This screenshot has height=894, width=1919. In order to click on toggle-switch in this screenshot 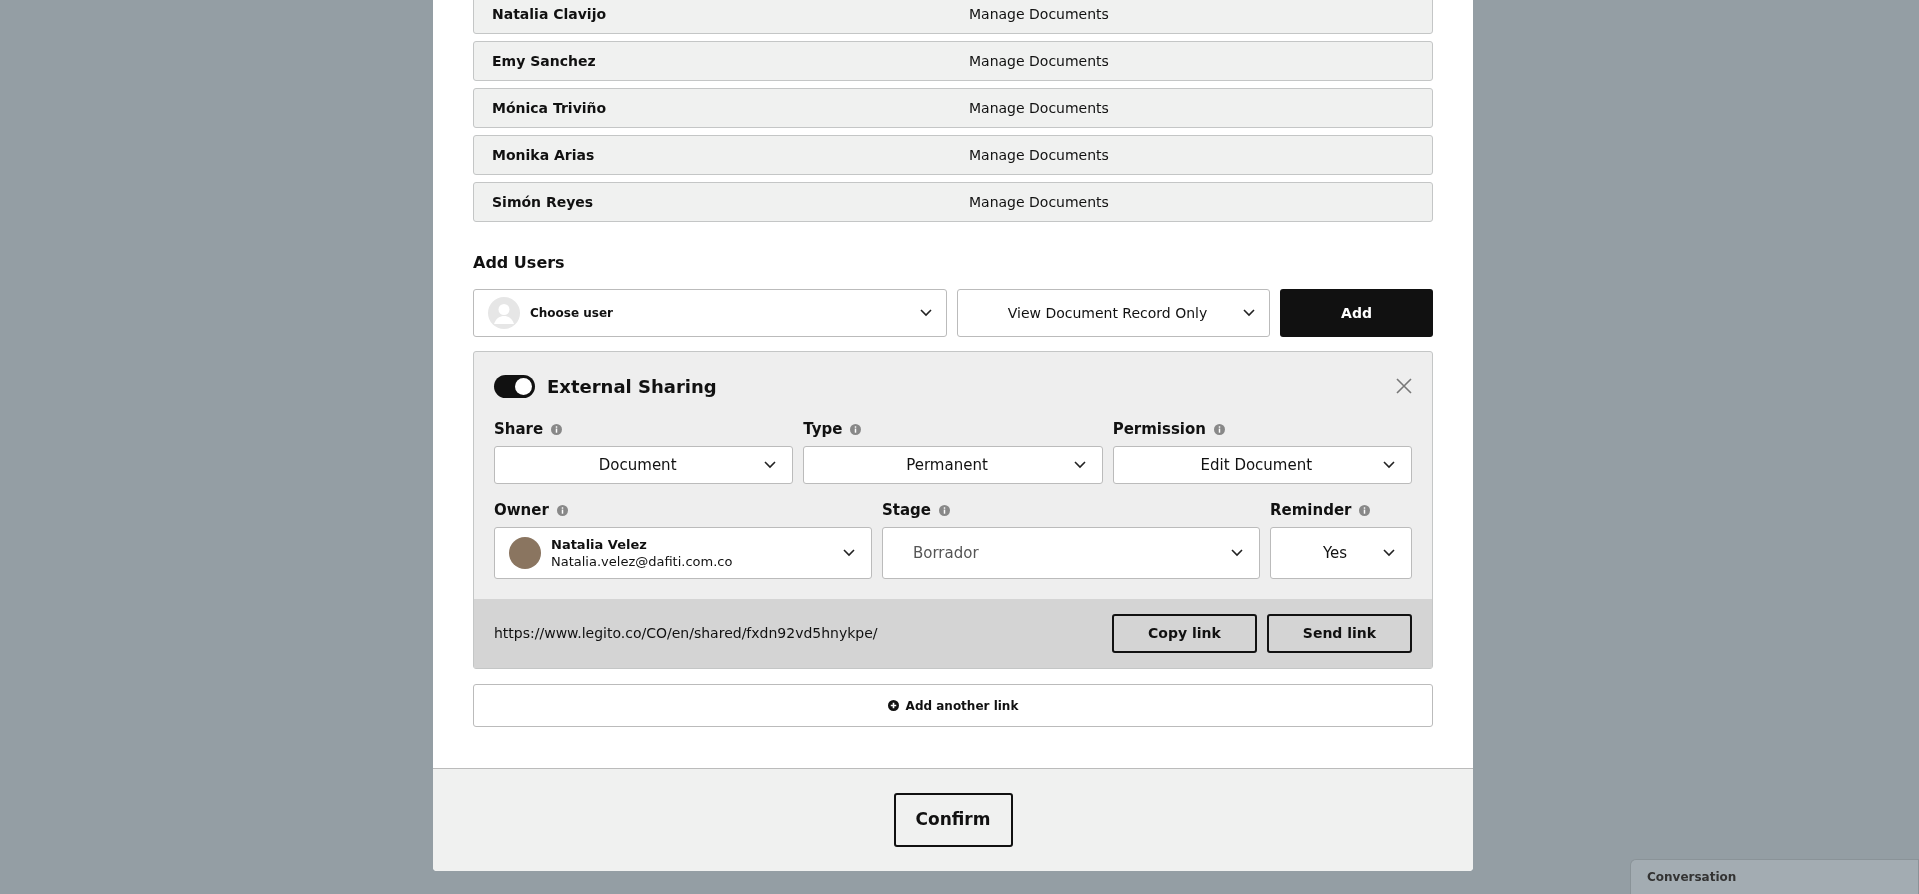, I will do `click(514, 386)`.